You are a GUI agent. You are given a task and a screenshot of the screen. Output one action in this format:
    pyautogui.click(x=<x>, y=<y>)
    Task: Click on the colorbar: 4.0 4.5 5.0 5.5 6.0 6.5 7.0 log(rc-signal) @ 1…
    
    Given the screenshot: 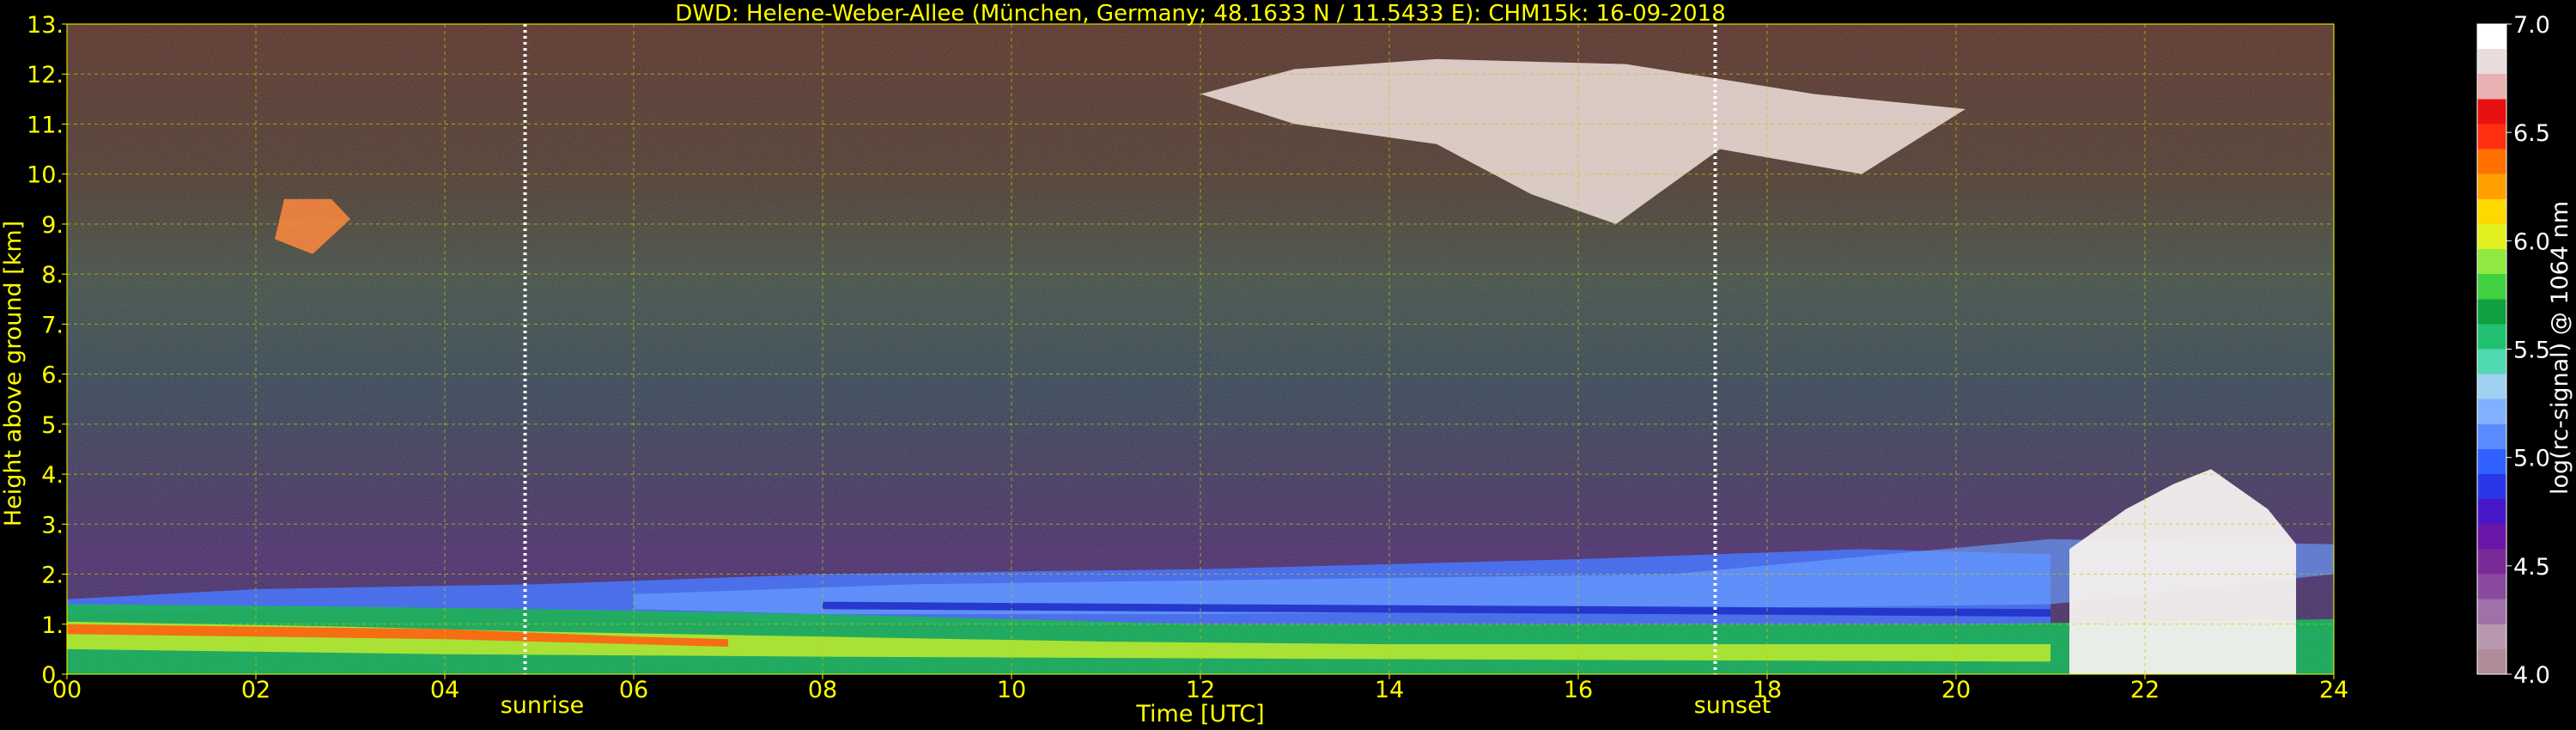 What is the action you would take?
    pyautogui.click(x=2524, y=350)
    